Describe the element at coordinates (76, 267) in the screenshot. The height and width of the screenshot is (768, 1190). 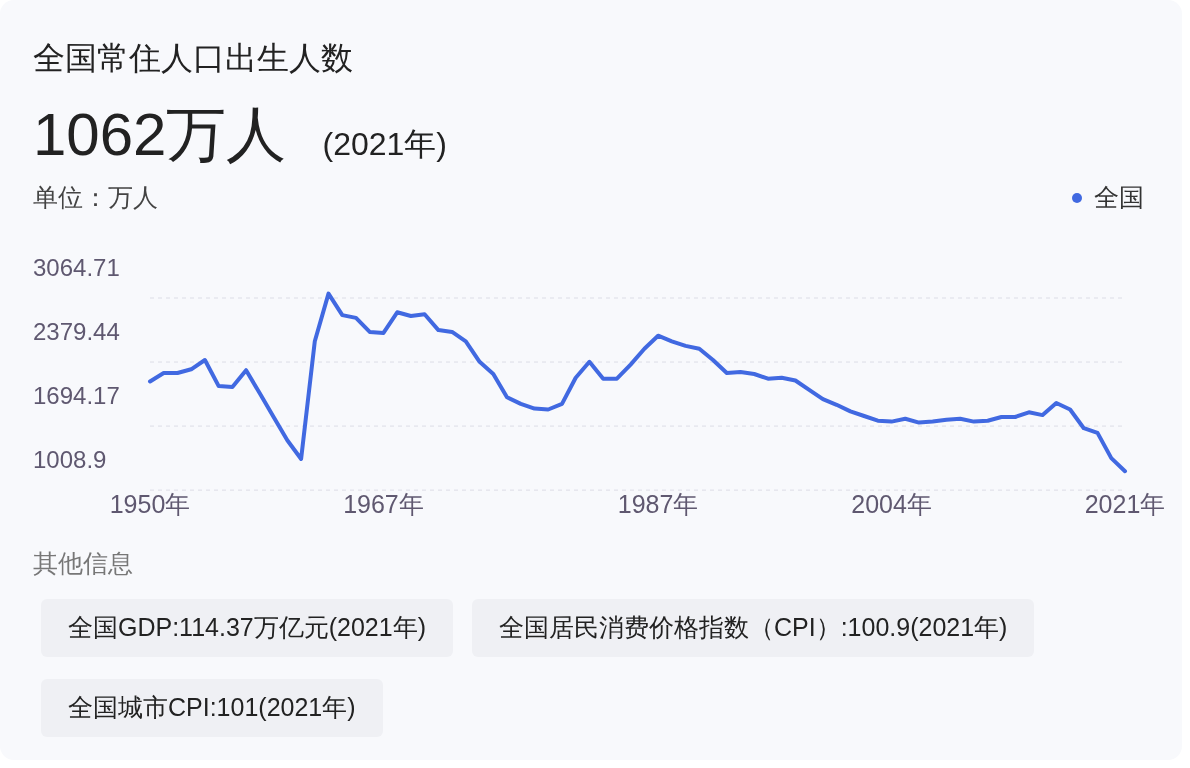
I see `y-axis-label: 3064.71` at that location.